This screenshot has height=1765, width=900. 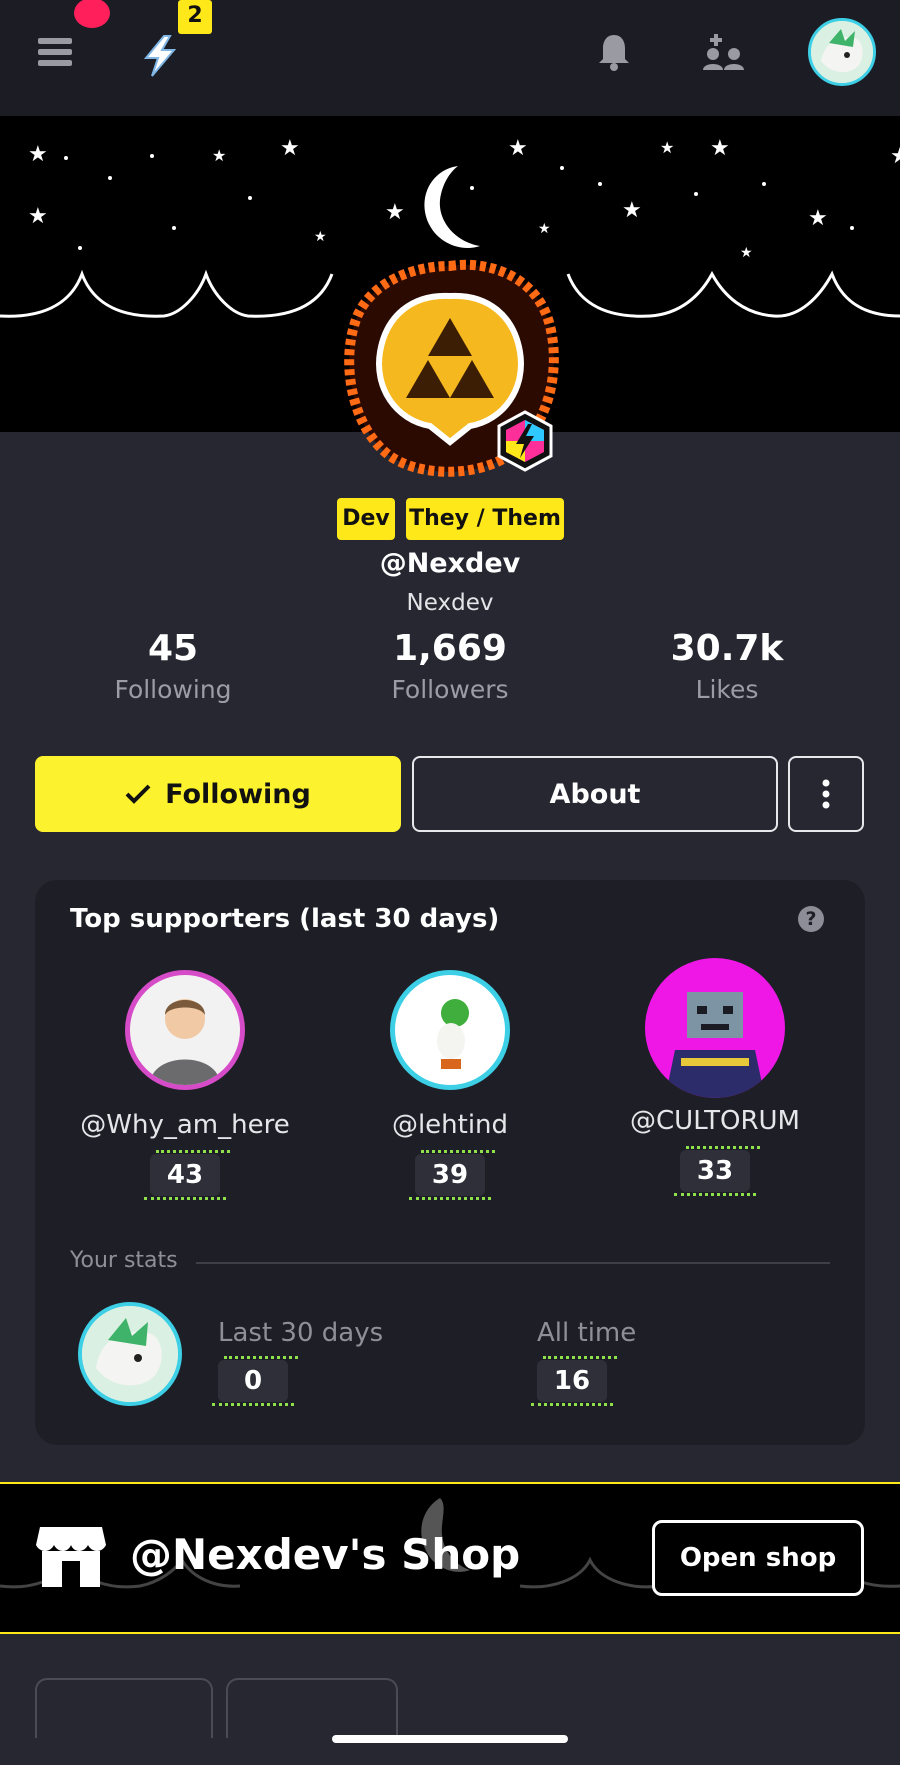 What do you see at coordinates (450, 603) in the screenshot?
I see `profile-display-name: Nexdev` at bounding box center [450, 603].